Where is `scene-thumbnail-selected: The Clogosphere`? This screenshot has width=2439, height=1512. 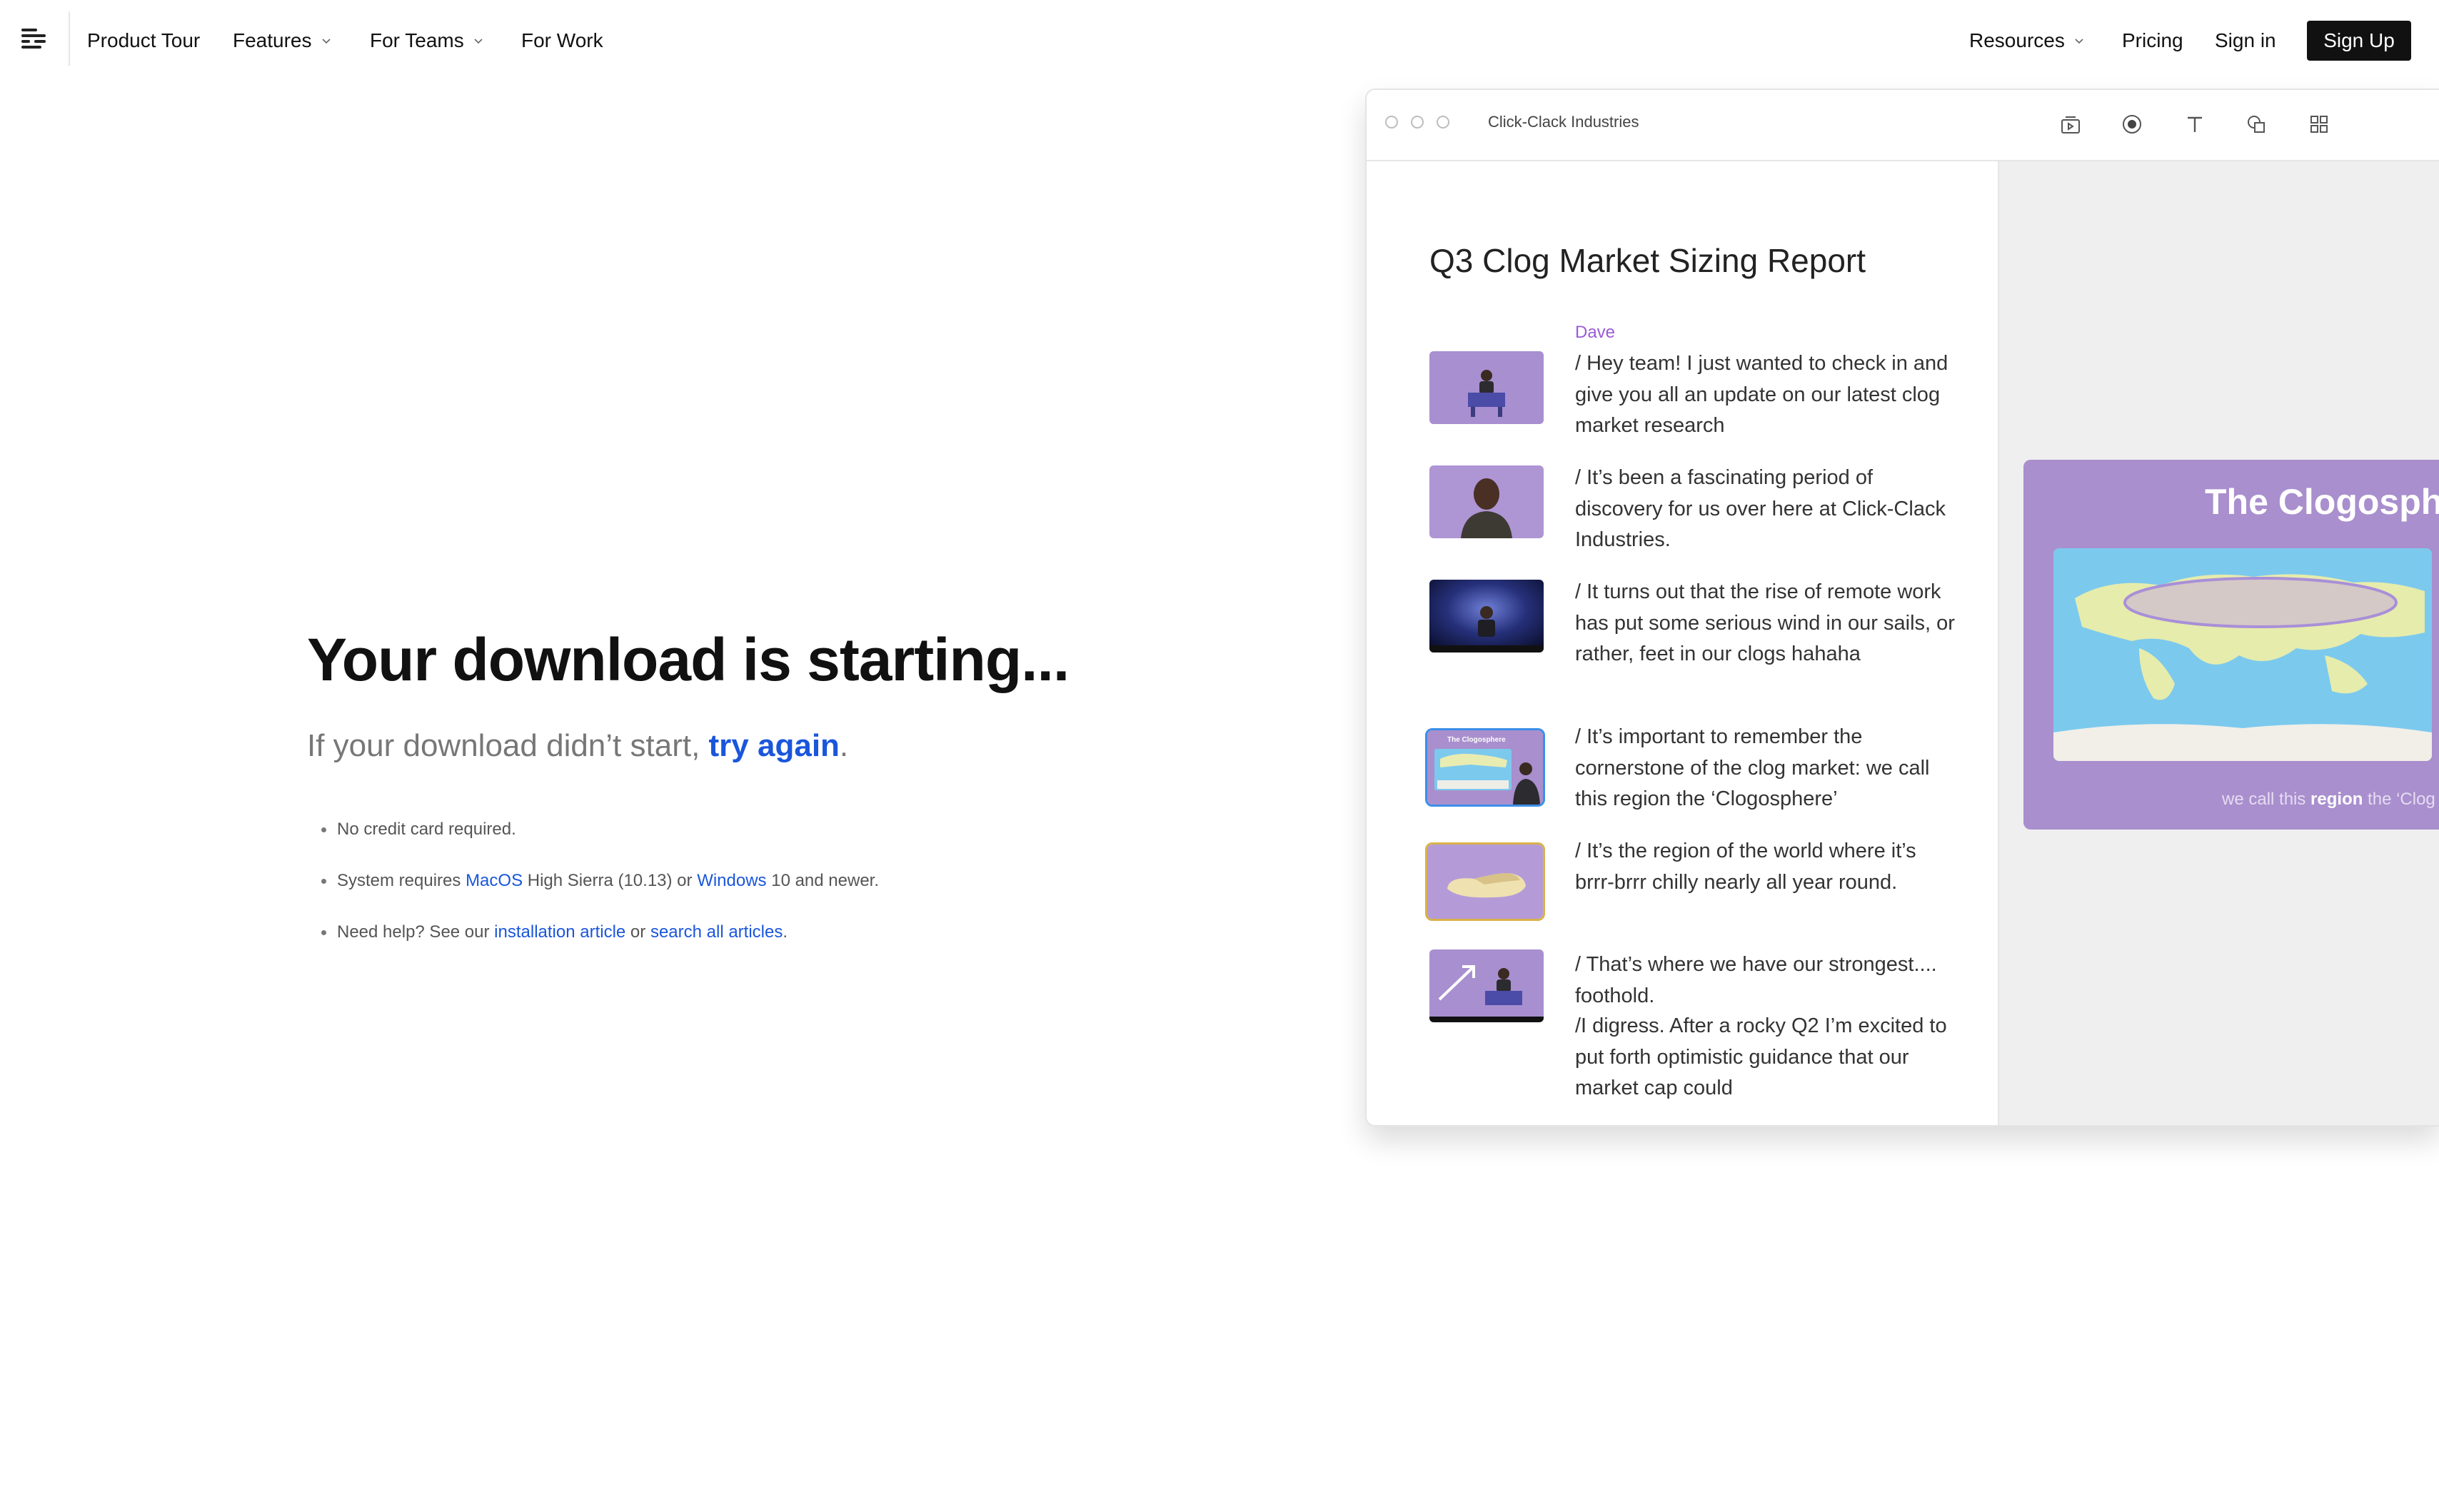 scene-thumbnail-selected: The Clogosphere is located at coordinates (1485, 767).